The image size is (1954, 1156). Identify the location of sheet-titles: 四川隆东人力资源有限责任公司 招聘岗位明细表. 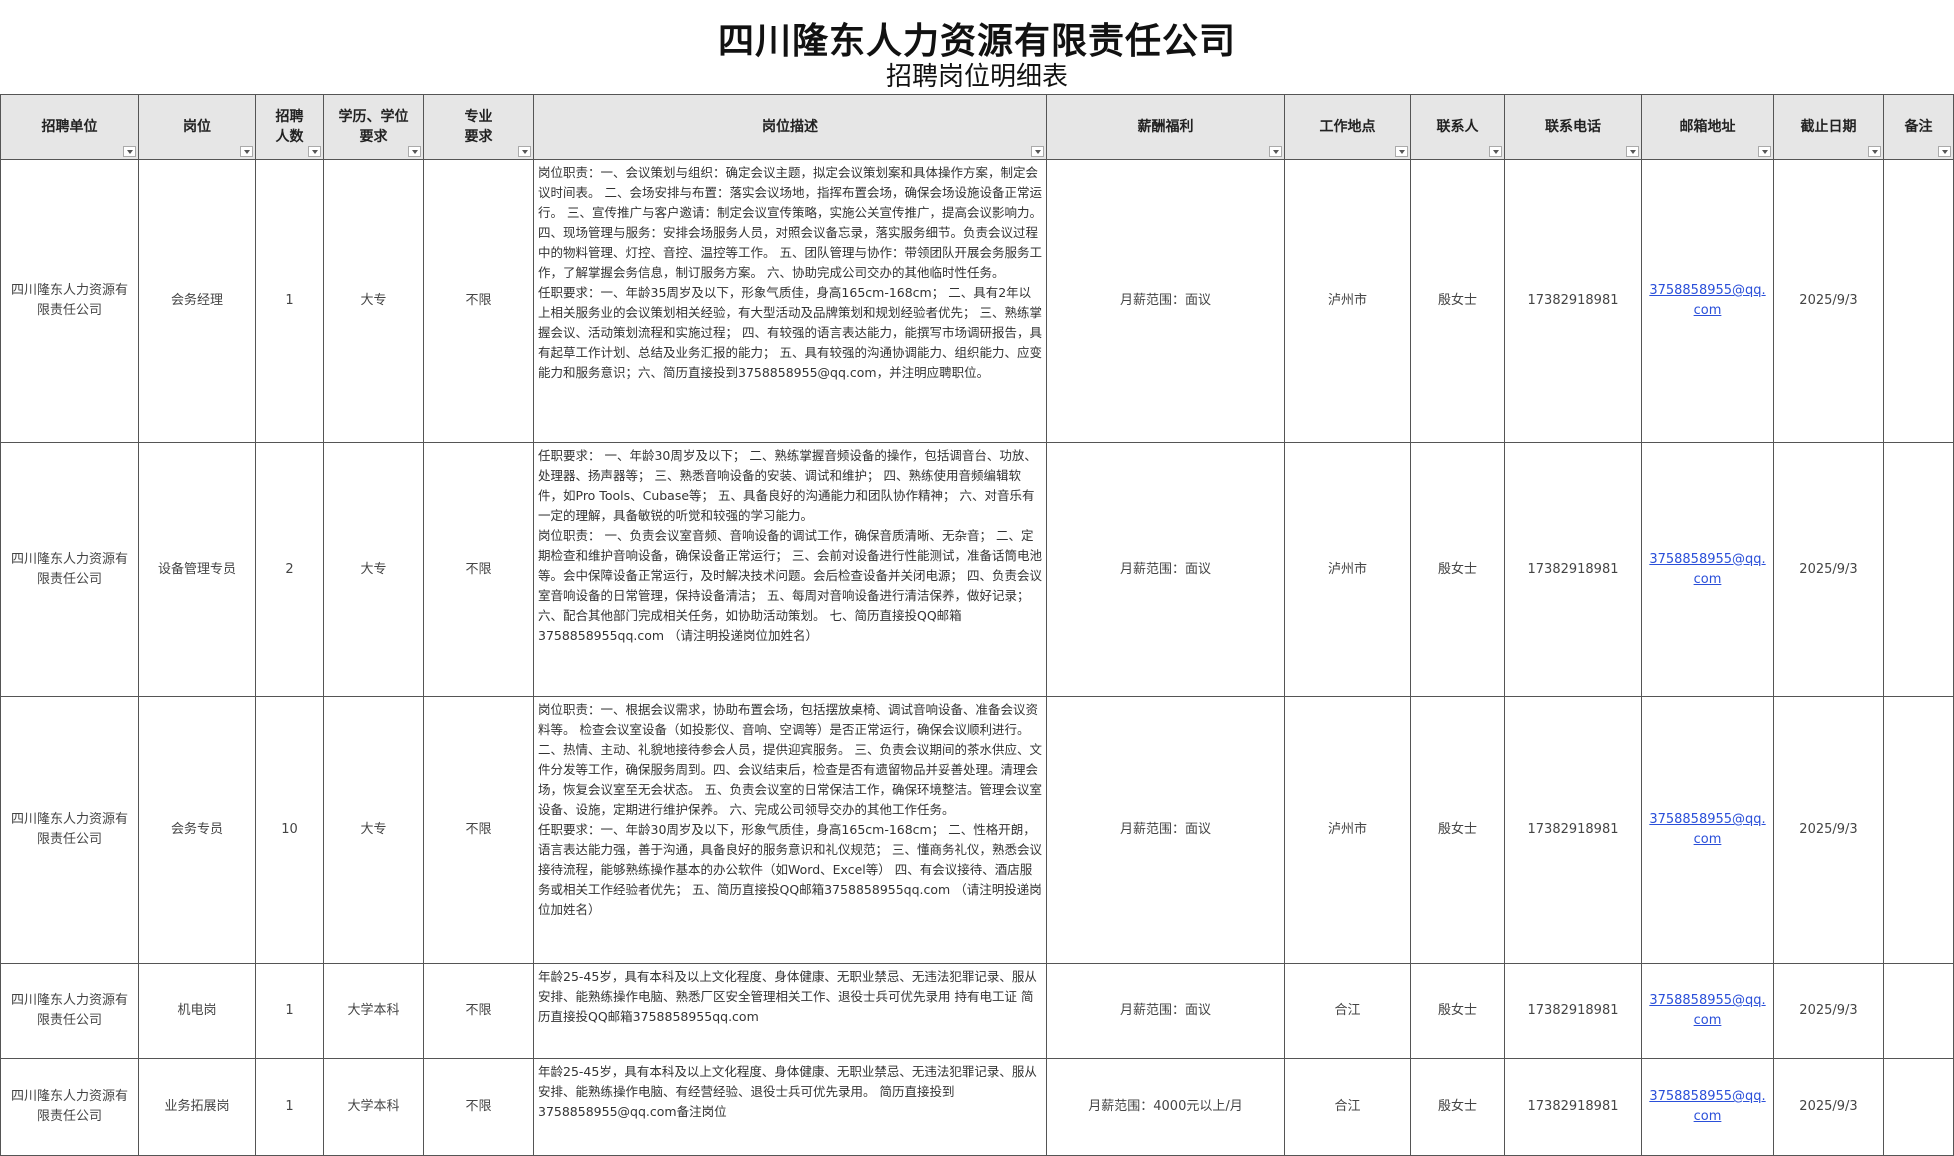
(977, 47).